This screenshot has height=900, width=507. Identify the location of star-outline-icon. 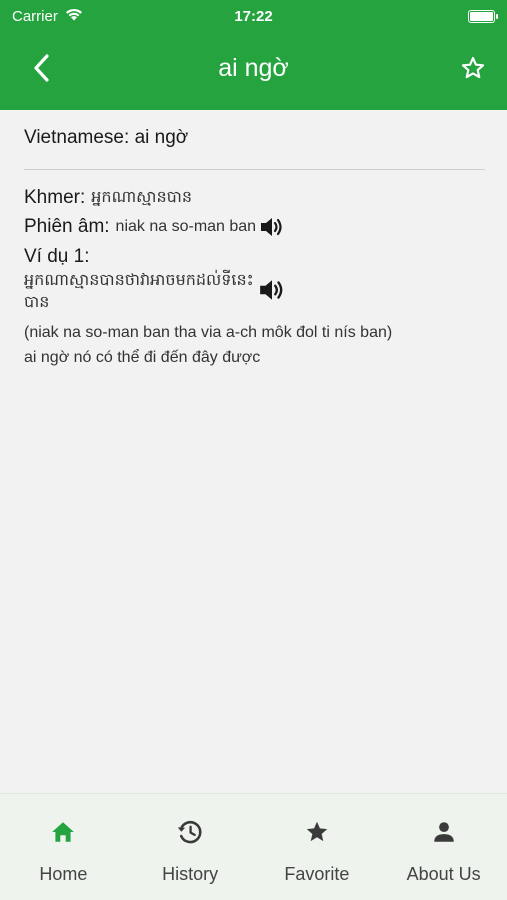
(473, 67).